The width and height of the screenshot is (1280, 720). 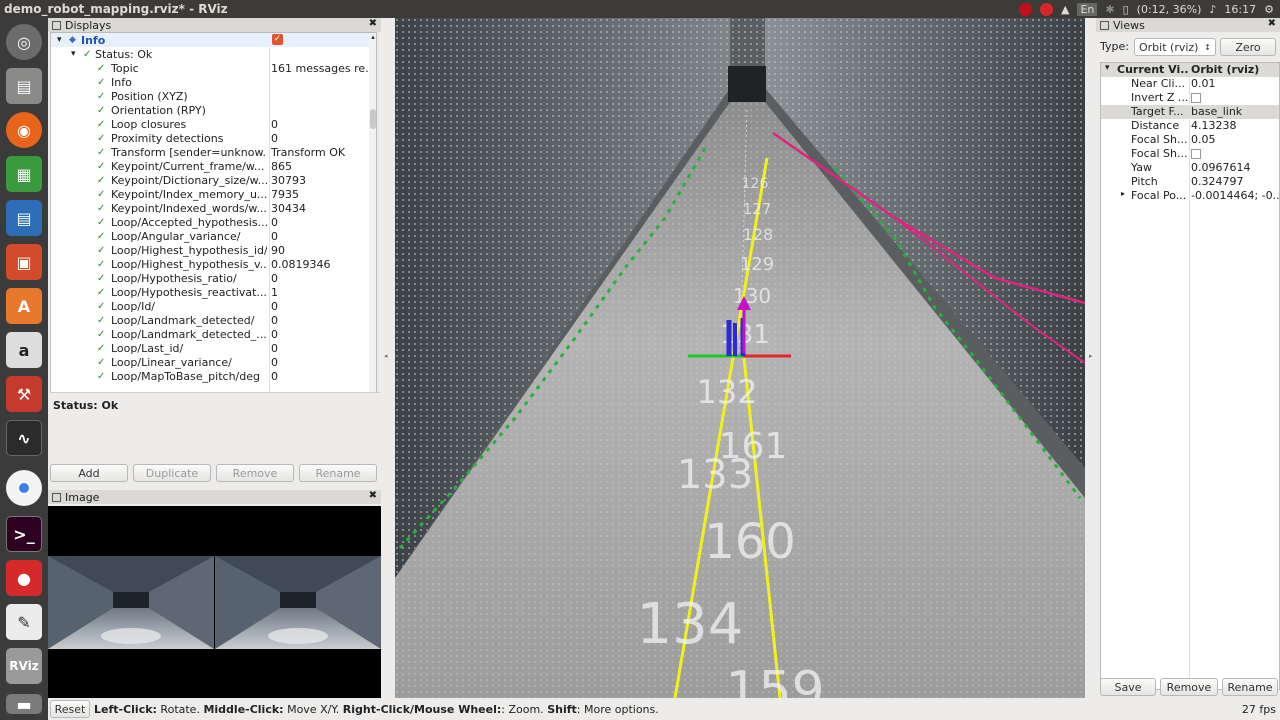 What do you see at coordinates (274, 292) in the screenshot?
I see `property-value: 1` at bounding box center [274, 292].